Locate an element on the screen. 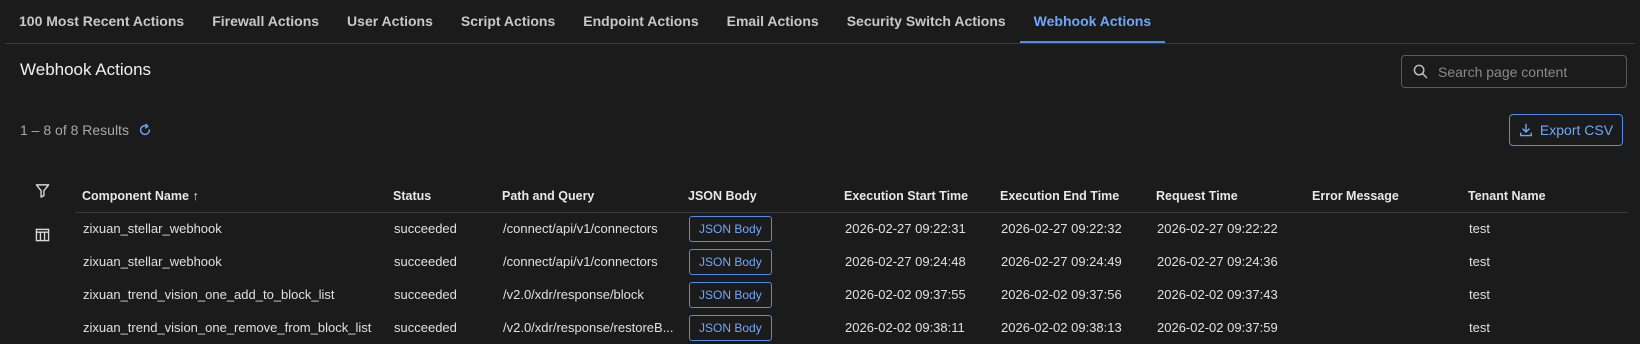  cell-execution-start-time: 2026-02-02 09:37:55 is located at coordinates (905, 294).